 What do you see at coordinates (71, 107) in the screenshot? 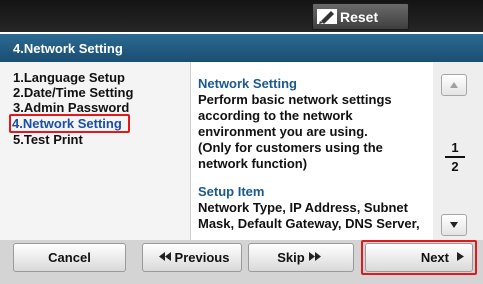
I see `menu-item-admin-password: 3.Admin Password` at bounding box center [71, 107].